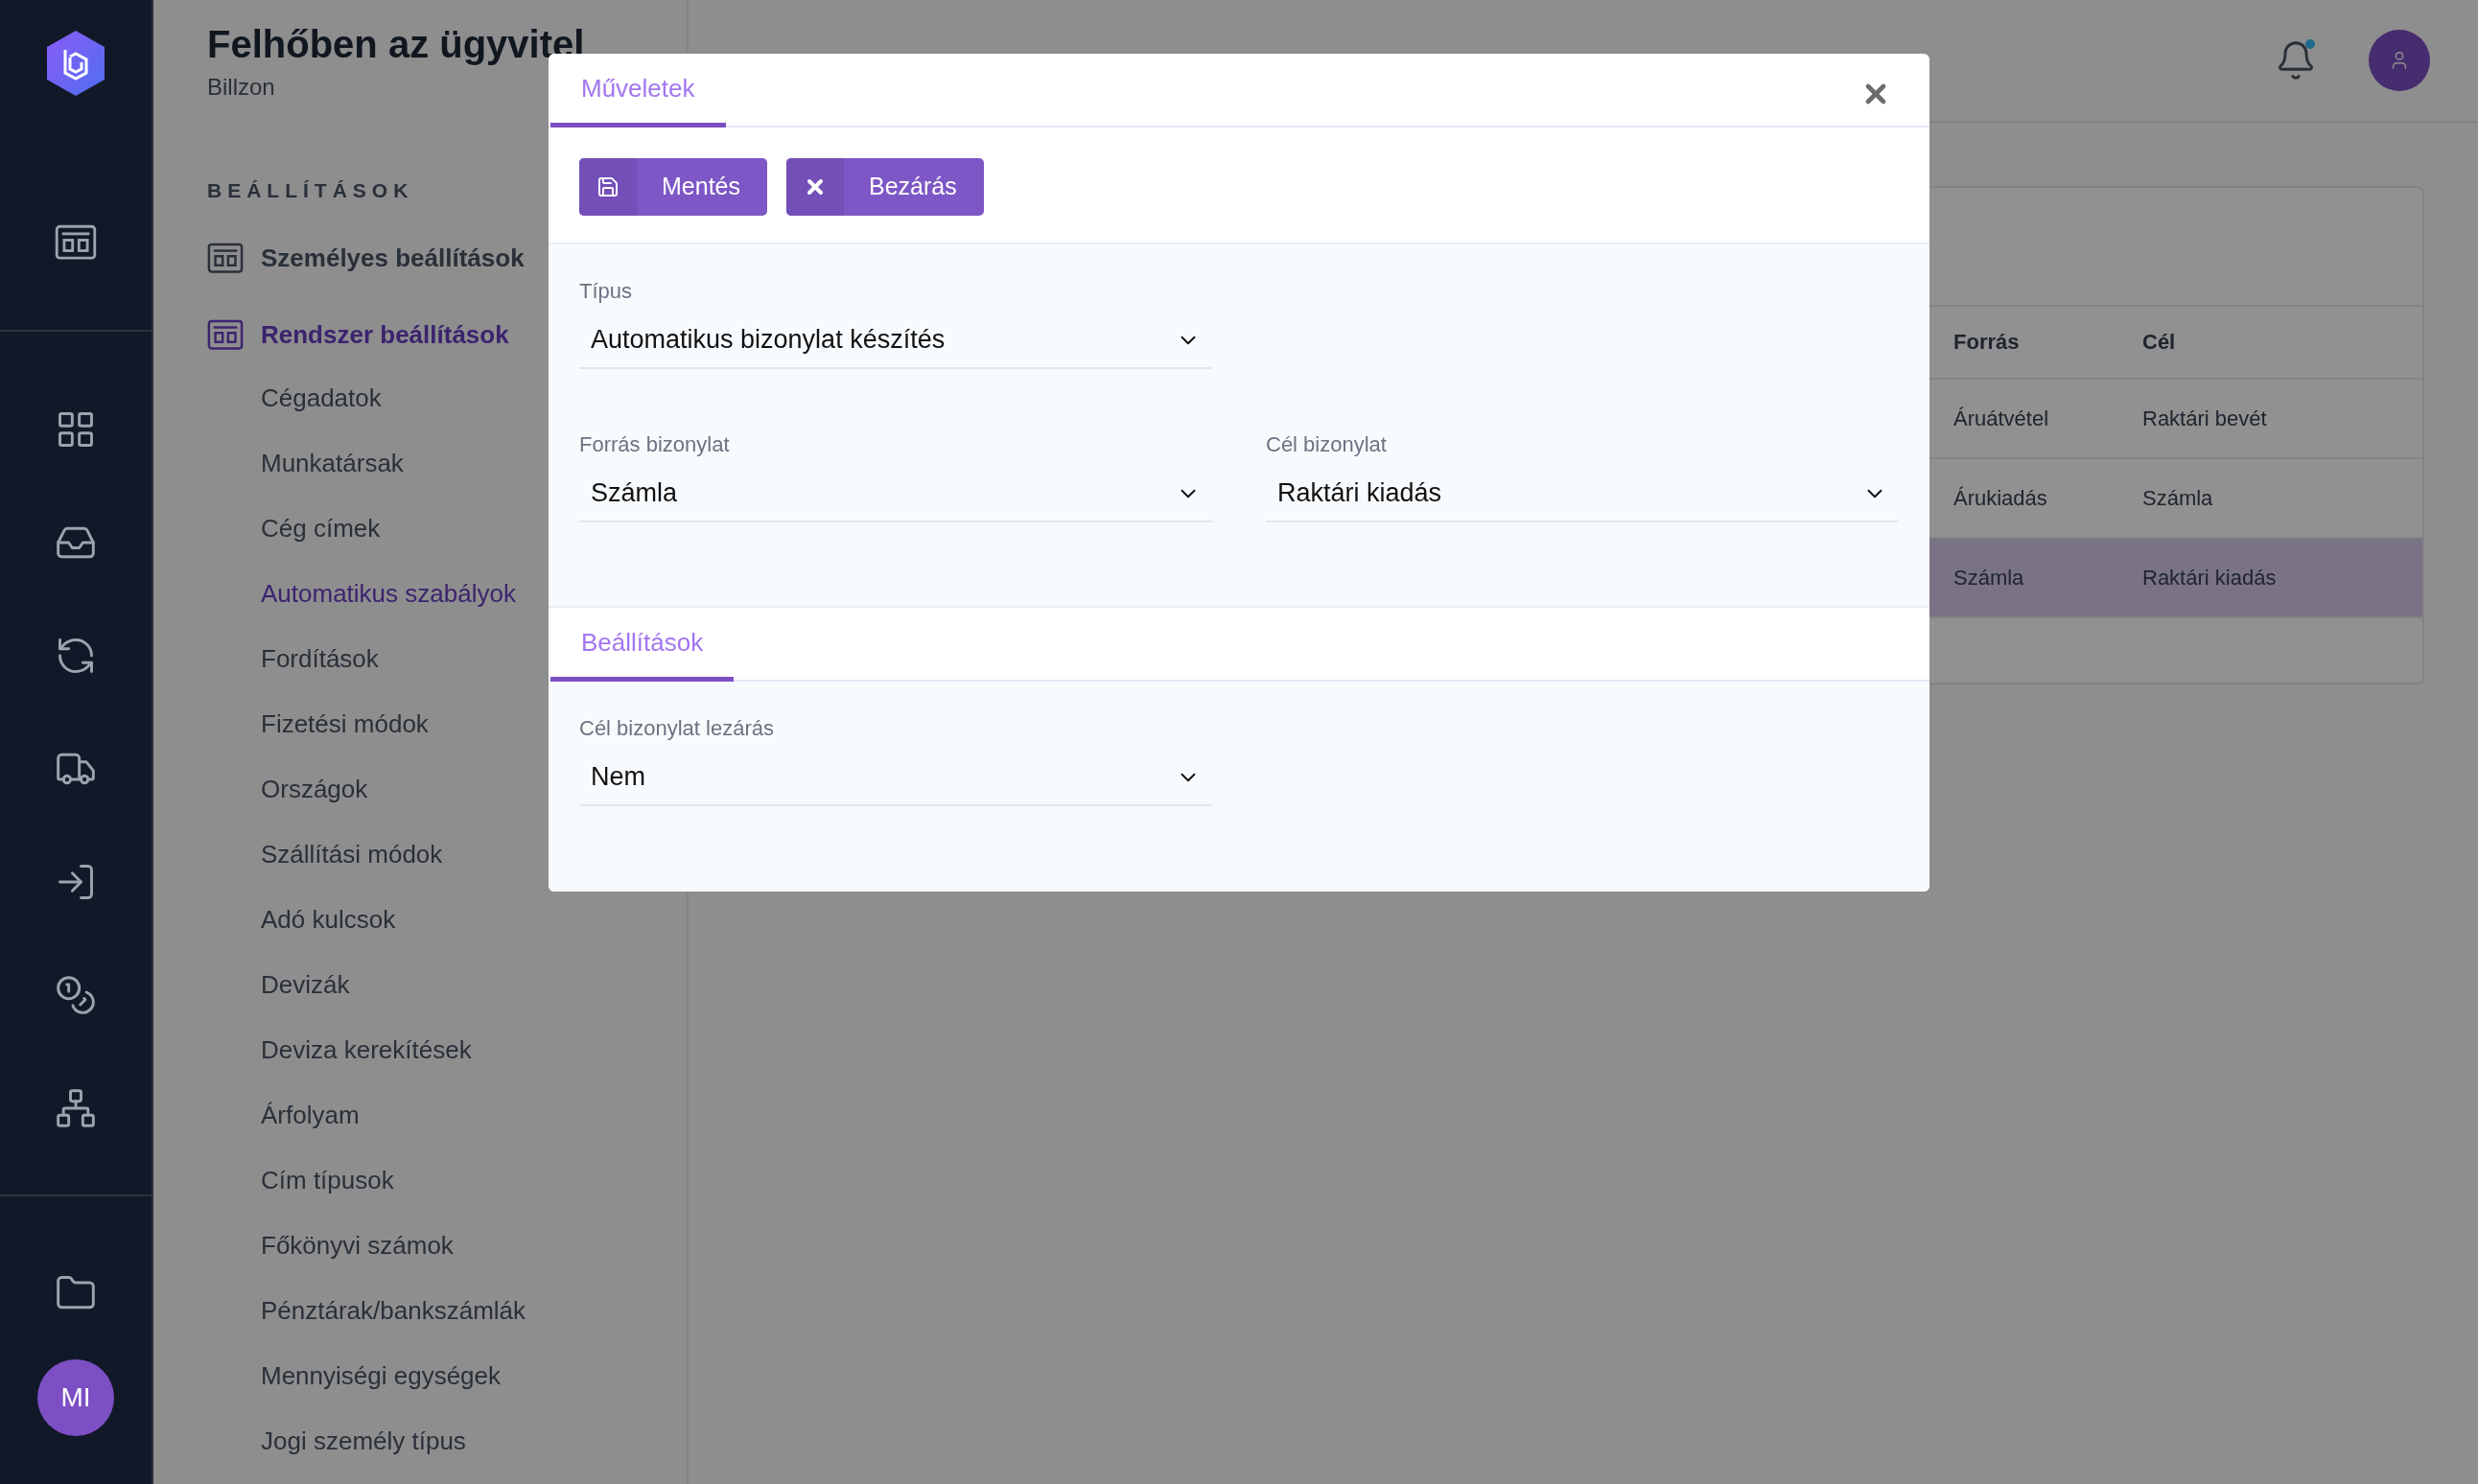 The height and width of the screenshot is (1484, 2478). Describe the element at coordinates (241, 87) in the screenshot. I see `app-subtitle: Billzon` at that location.